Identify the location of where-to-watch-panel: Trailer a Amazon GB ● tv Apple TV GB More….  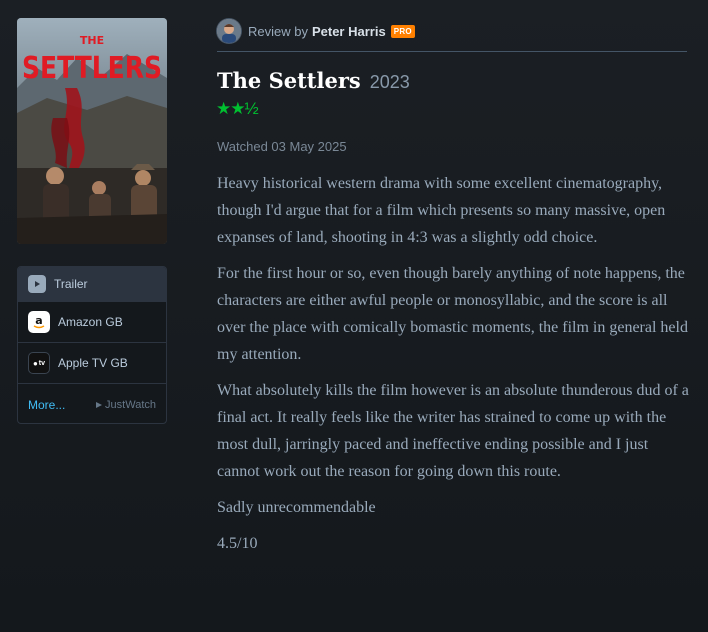
(92, 345).